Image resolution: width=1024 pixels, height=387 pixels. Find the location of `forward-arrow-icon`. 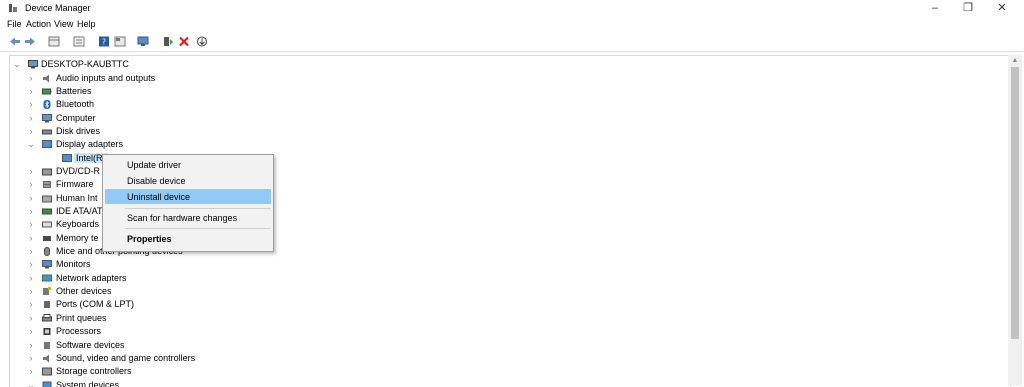

forward-arrow-icon is located at coordinates (30, 41).